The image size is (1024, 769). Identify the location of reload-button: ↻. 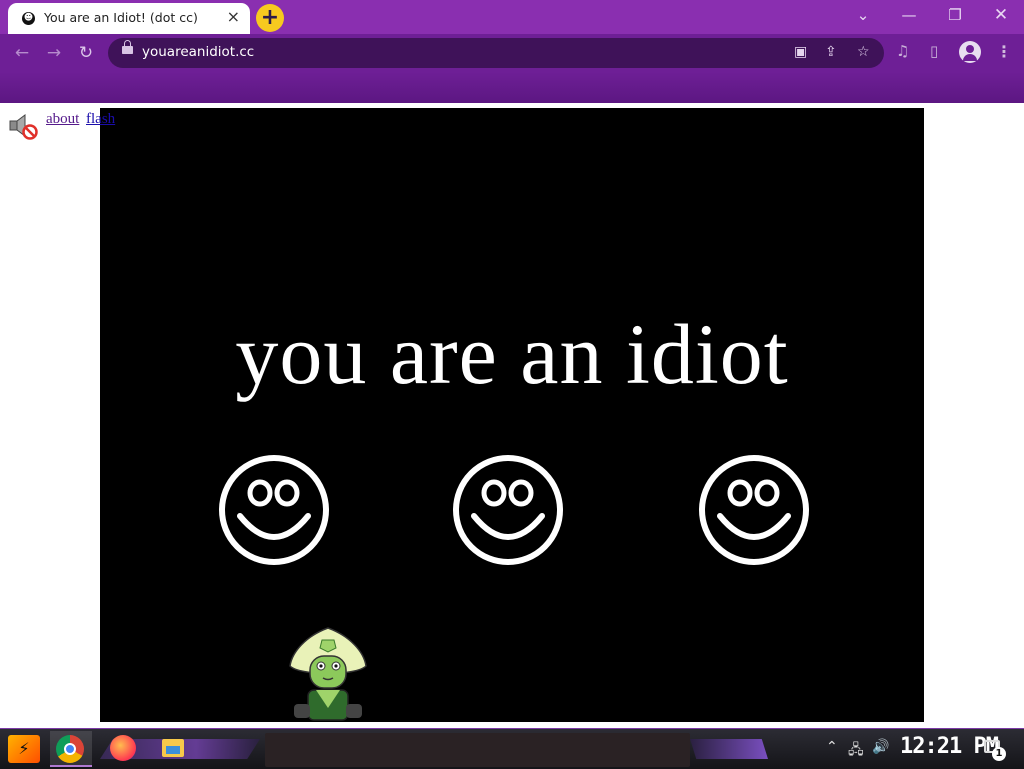
(86, 53).